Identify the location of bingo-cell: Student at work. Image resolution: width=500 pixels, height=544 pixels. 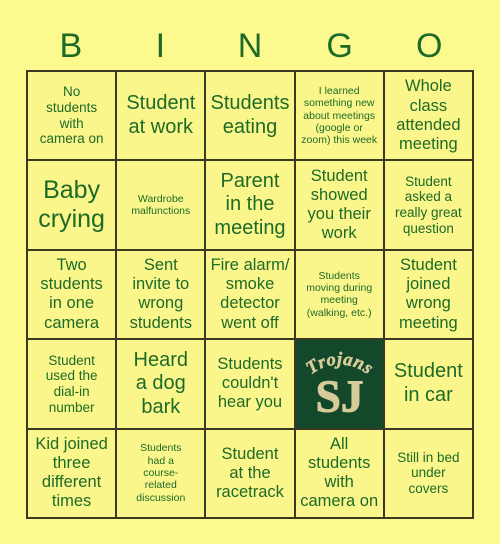
(162, 117).